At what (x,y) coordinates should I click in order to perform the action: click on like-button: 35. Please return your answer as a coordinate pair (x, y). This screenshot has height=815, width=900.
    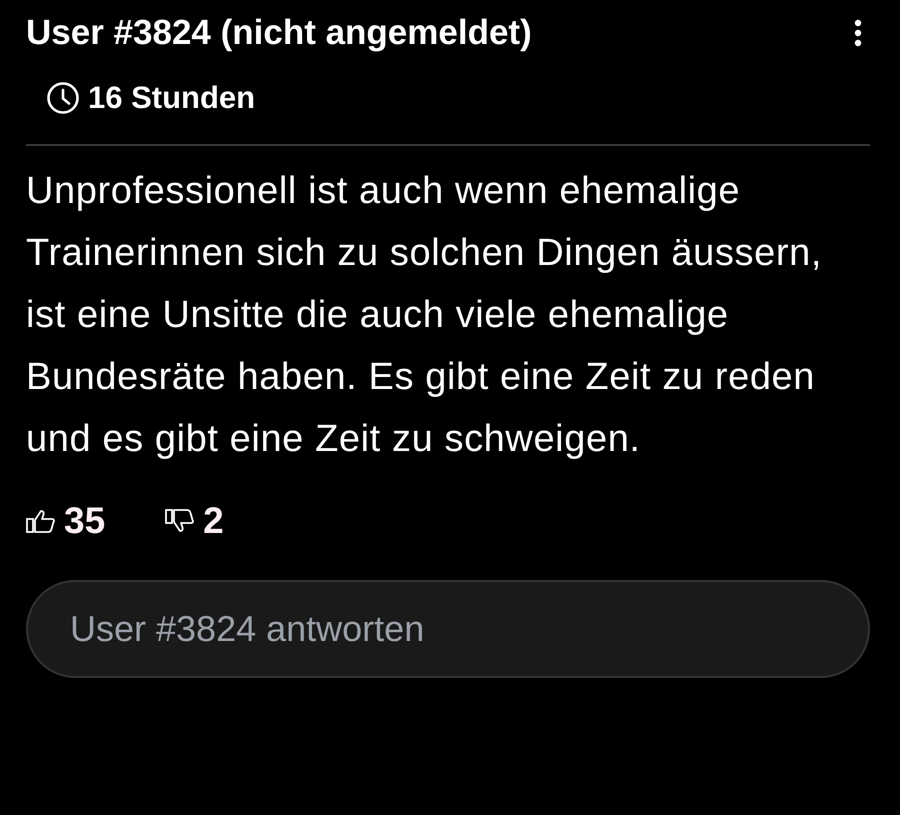
    Looking at the image, I should click on (66, 521).